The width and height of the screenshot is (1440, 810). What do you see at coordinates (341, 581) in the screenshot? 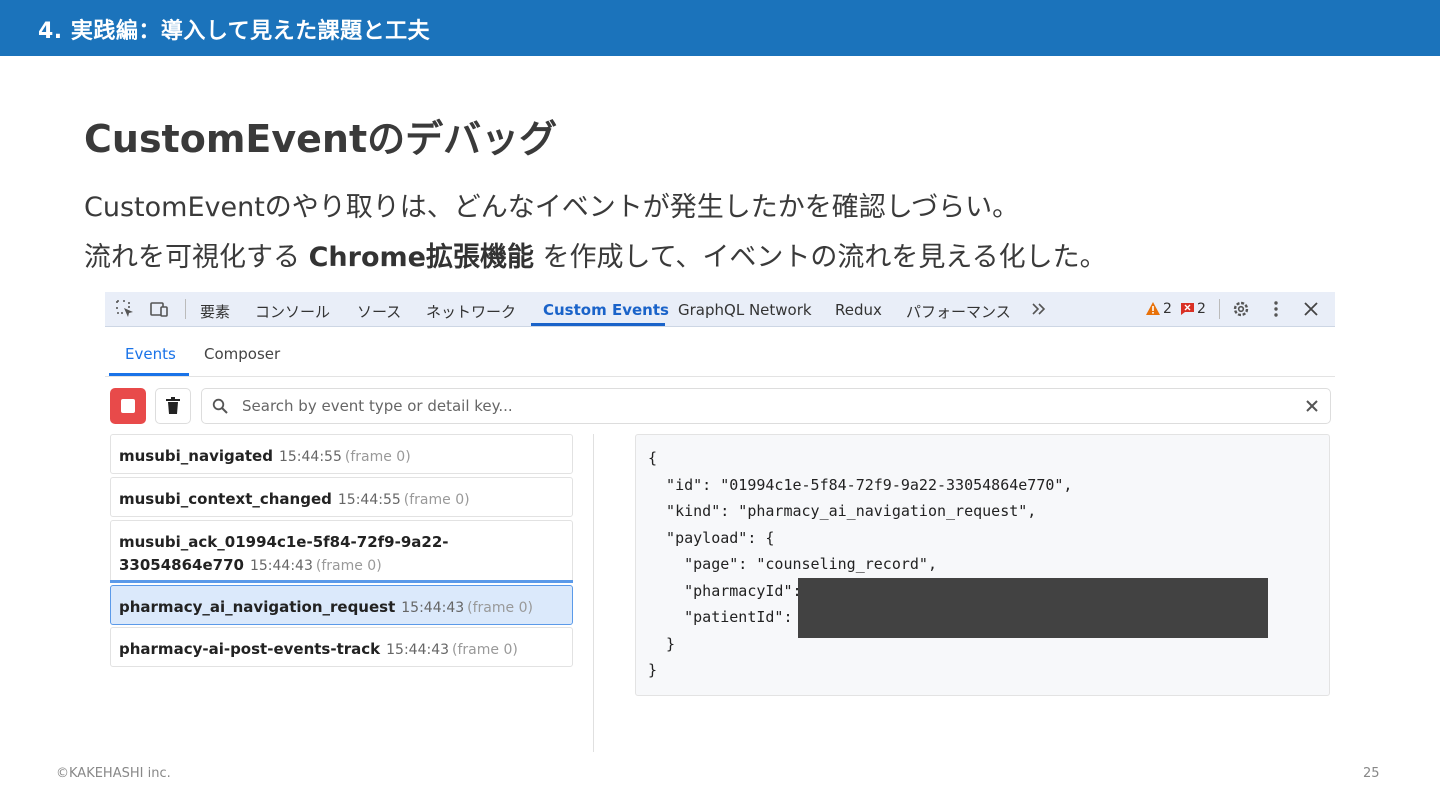
I see `selection-indicator` at bounding box center [341, 581].